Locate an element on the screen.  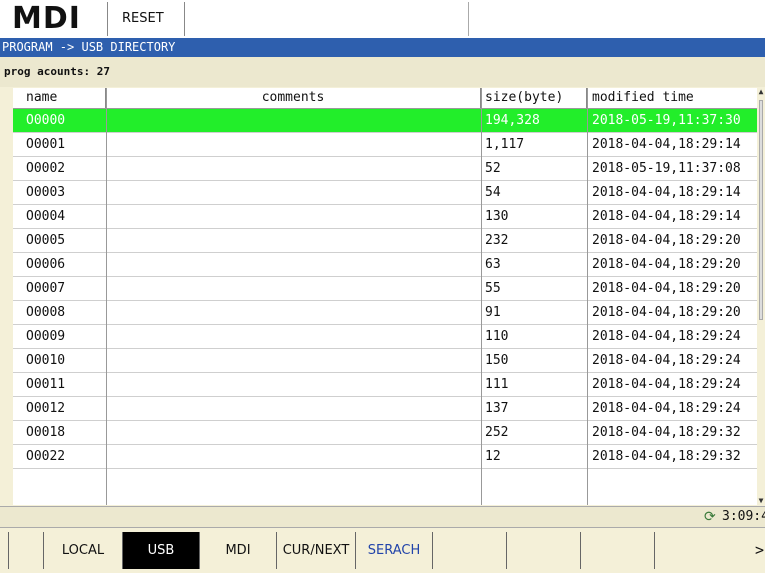
program-name: O0006 is located at coordinates (46, 264).